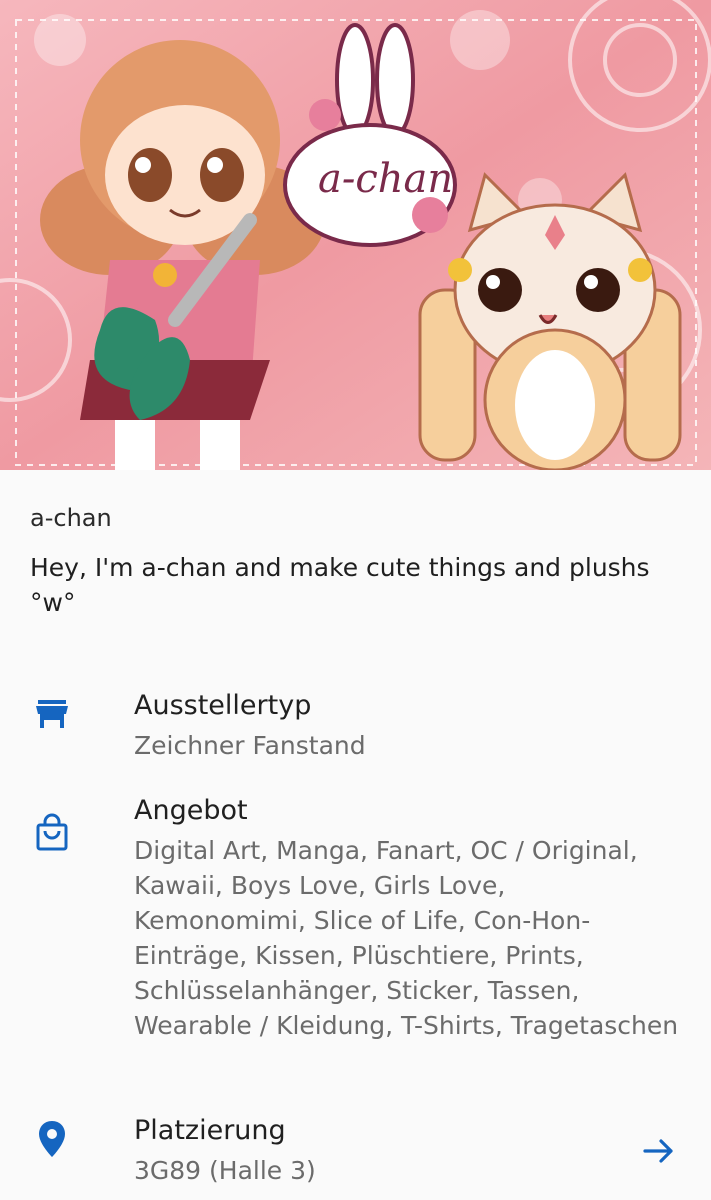  Describe the element at coordinates (52, 833) in the screenshot. I see `shopping-bag-icon` at that location.